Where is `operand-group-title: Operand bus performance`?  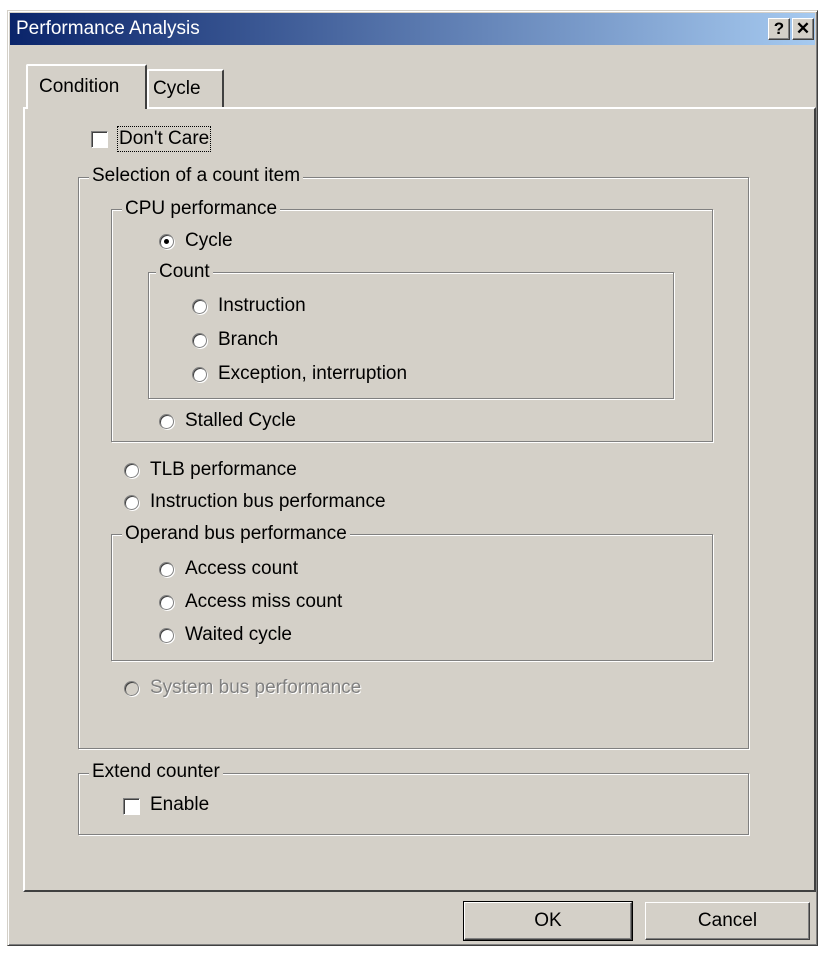
operand-group-title: Operand bus performance is located at coordinates (236, 534).